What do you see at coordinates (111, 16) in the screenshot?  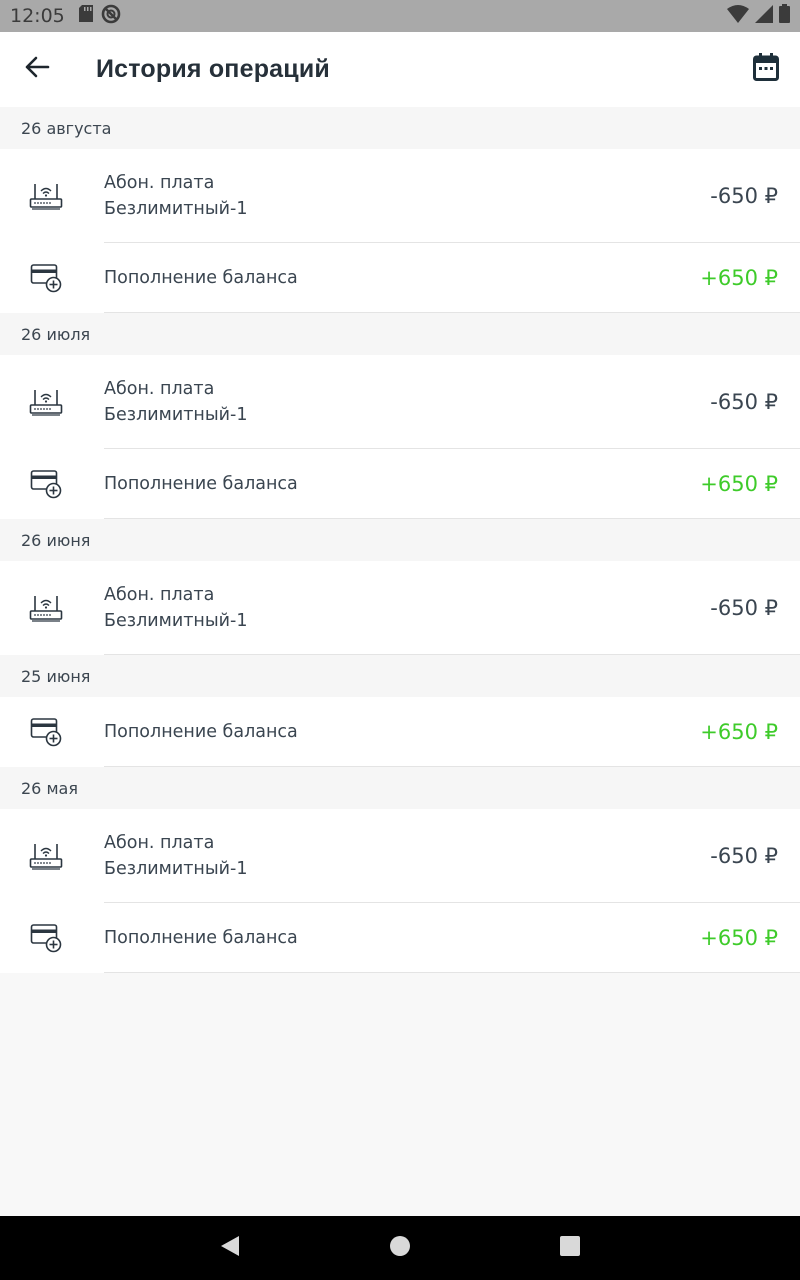 I see `sync-disabled-icon` at bounding box center [111, 16].